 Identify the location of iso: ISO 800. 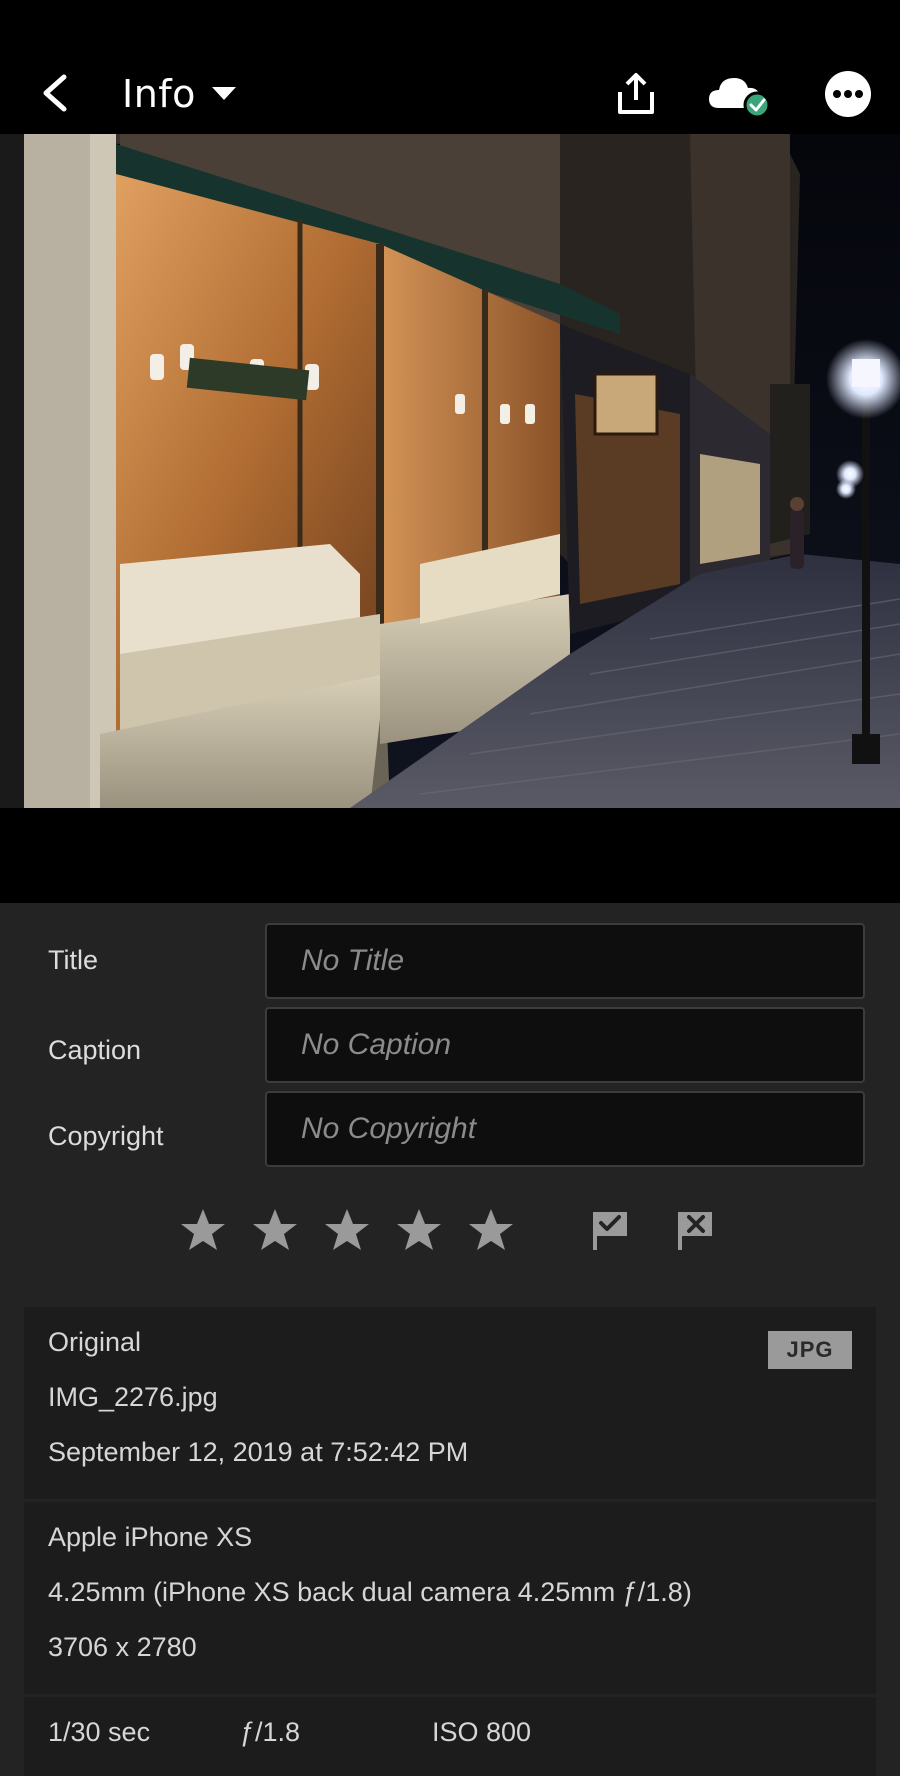
(482, 1732).